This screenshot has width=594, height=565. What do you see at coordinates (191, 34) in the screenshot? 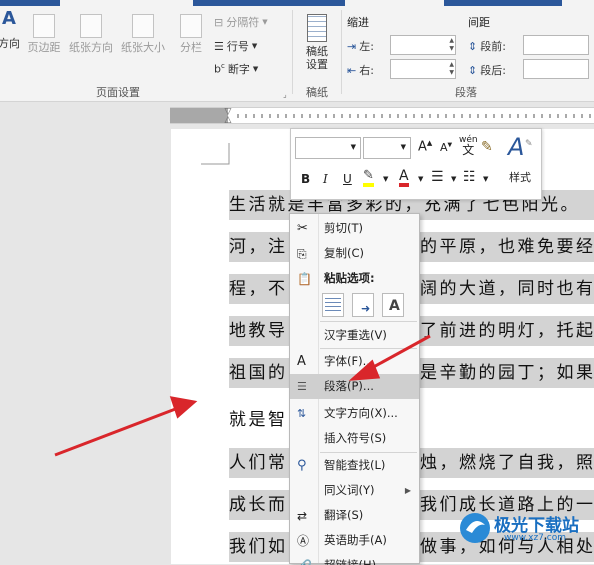
I see `columns-button: 分栏` at bounding box center [191, 34].